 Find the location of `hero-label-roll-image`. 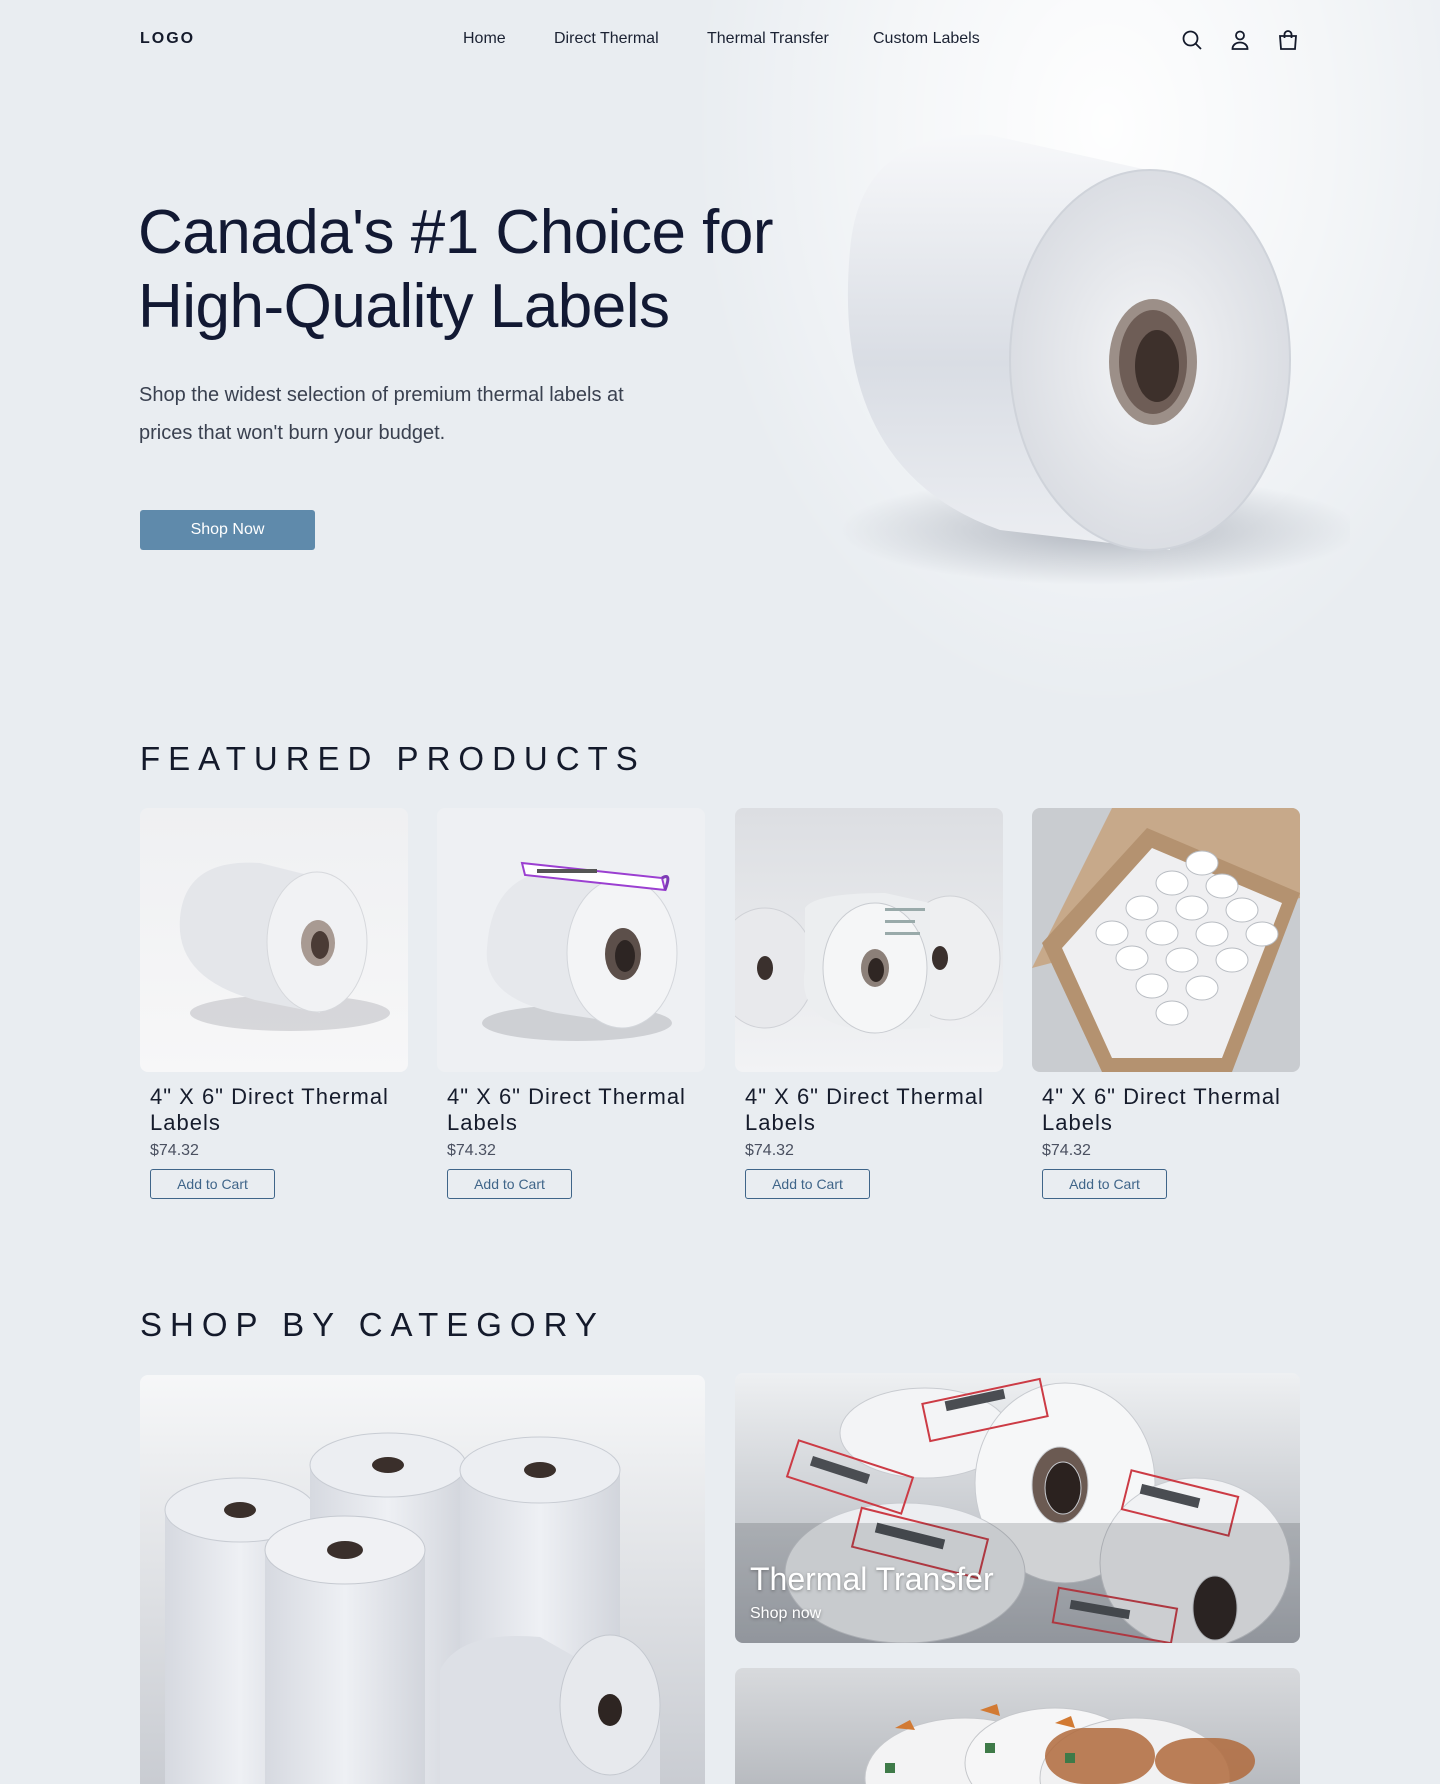

hero-label-roll-image is located at coordinates (1065, 360).